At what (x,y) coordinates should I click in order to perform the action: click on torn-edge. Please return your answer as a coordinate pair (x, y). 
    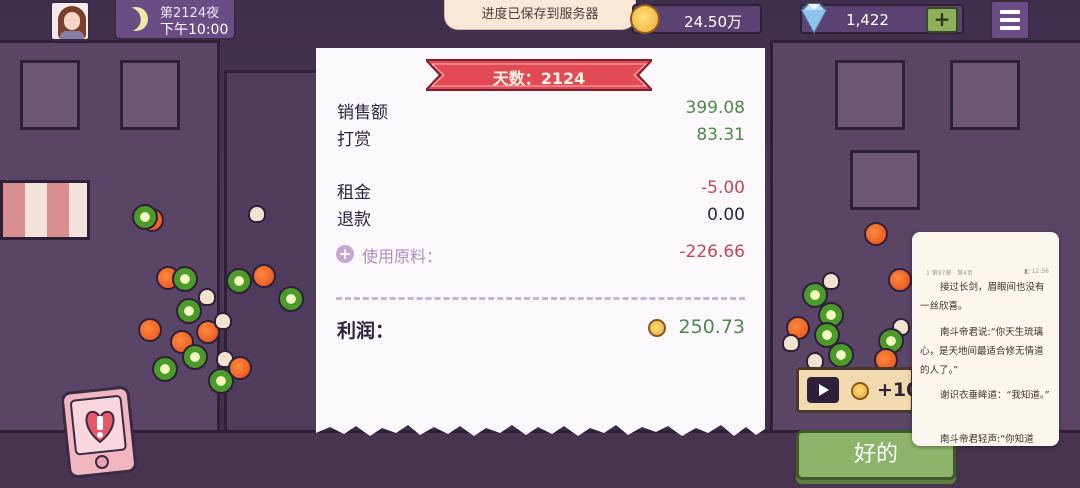
    Looking at the image, I should click on (540, 428).